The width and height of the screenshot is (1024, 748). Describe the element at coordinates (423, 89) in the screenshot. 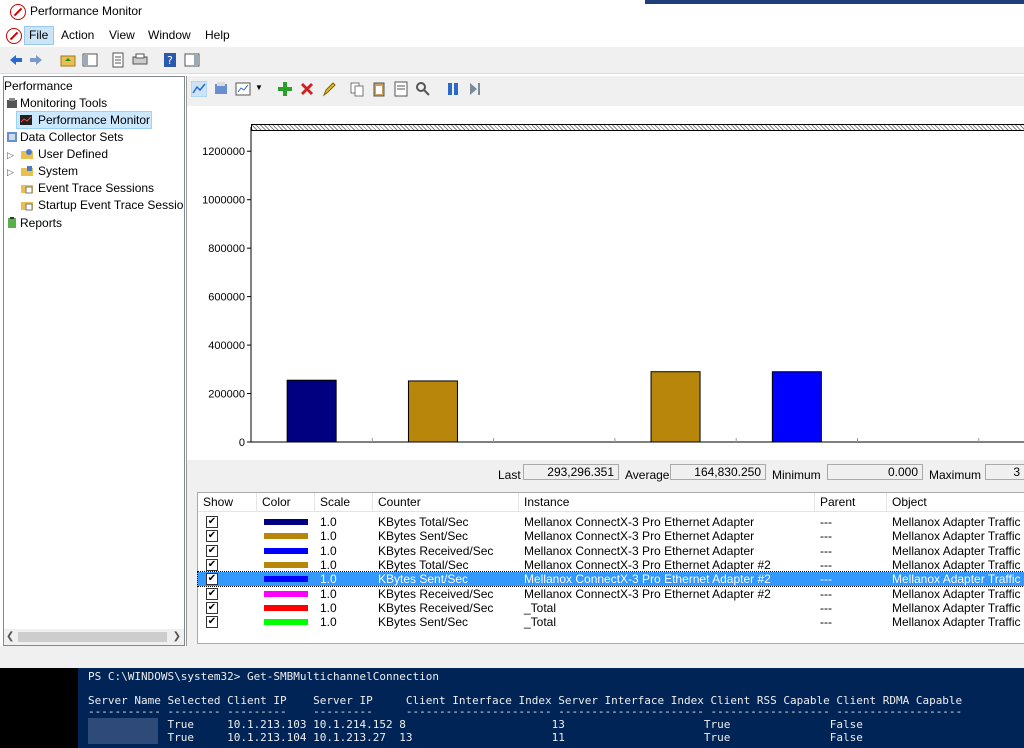

I see `zoom-icon` at that location.